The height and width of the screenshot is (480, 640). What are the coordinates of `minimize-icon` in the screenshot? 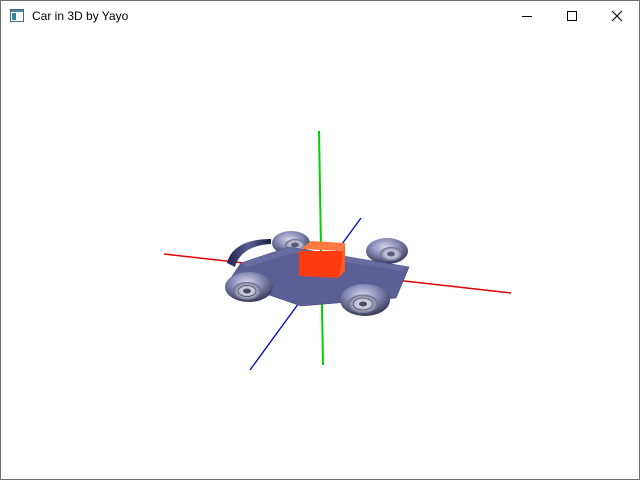 It's located at (526, 16).